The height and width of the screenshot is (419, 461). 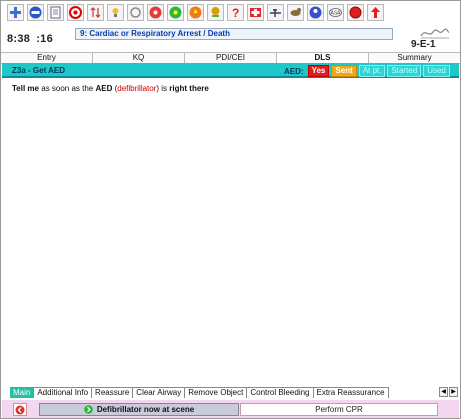 I want to click on next-arrow-icon, so click(x=88, y=409).